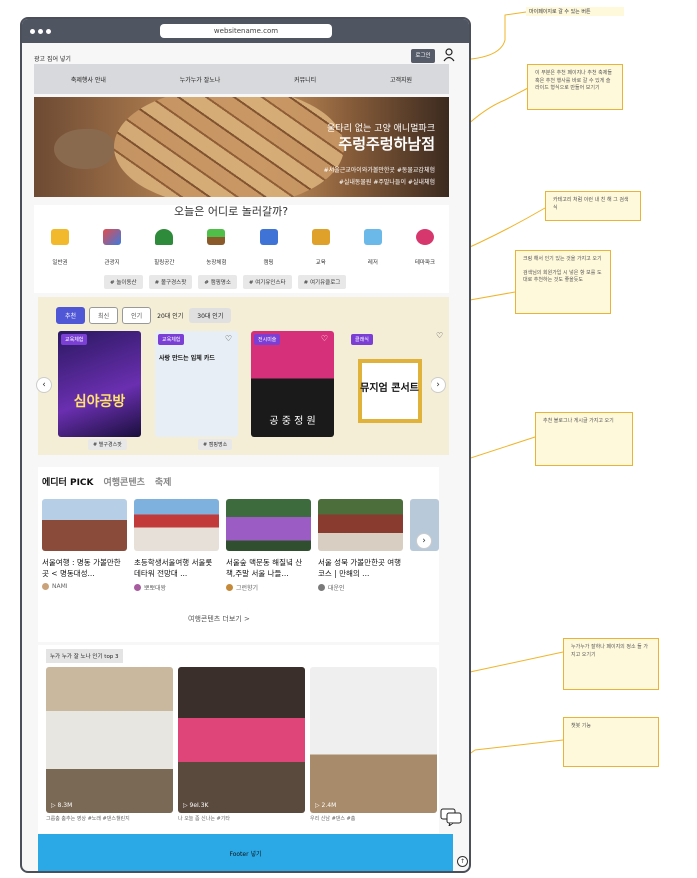  What do you see at coordinates (107, 444) in the screenshot?
I see `card-hashtag: # 별구경스팟` at bounding box center [107, 444].